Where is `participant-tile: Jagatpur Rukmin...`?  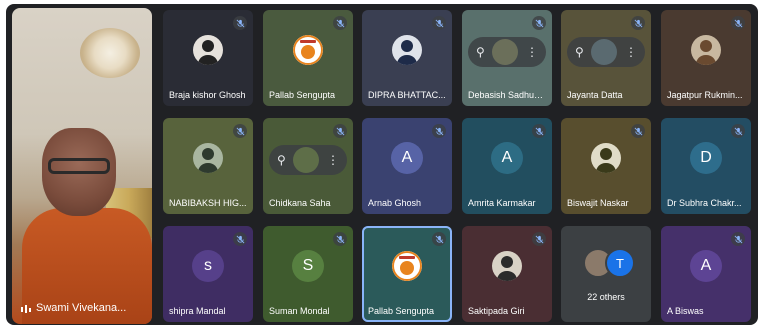 participant-tile: Jagatpur Rukmin... is located at coordinates (706, 58).